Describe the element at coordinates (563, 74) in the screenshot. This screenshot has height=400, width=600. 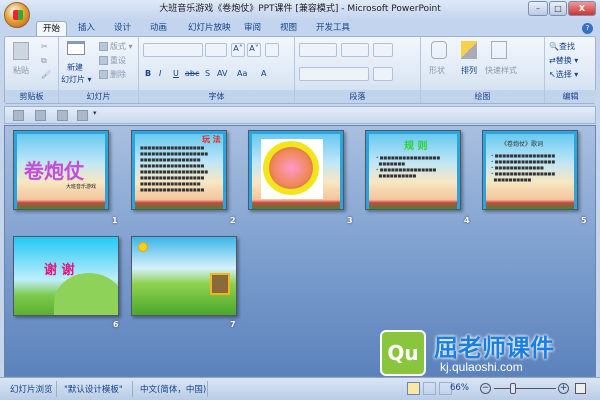
I see `select-button: ↖选择 ▾` at that location.